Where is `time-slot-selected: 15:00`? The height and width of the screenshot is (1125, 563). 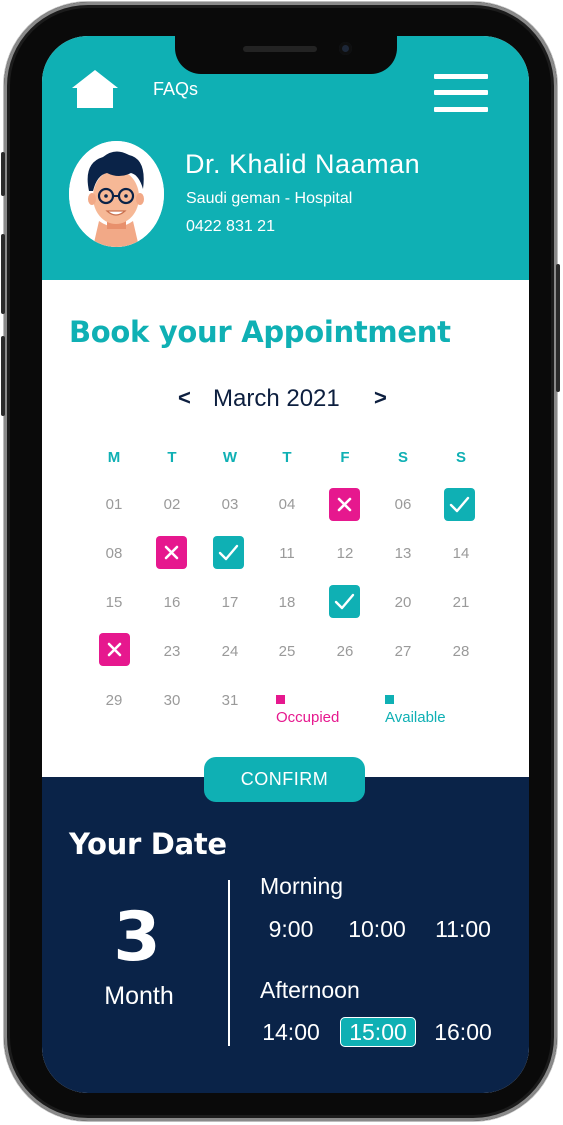 time-slot-selected: 15:00 is located at coordinates (378, 1032).